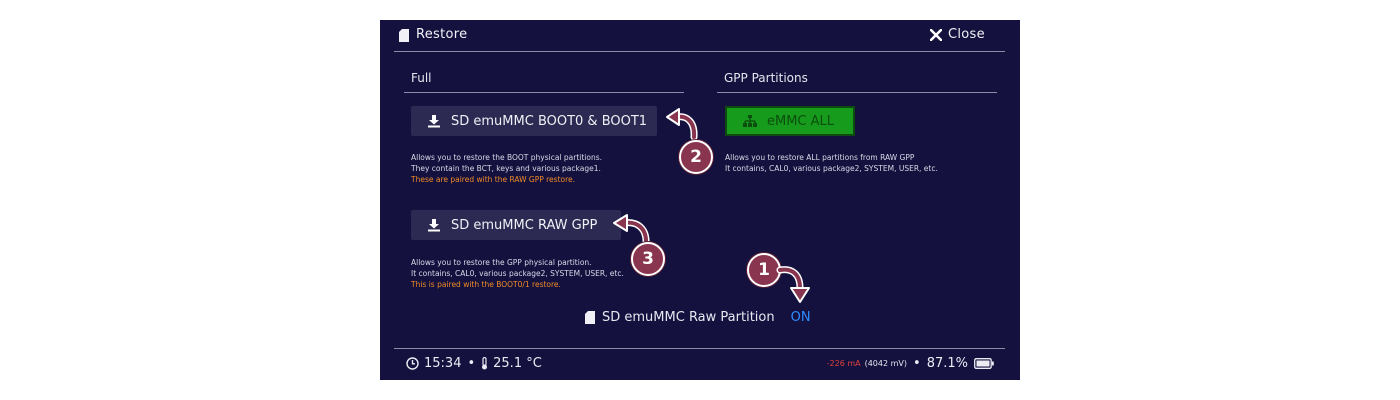 This screenshot has height=400, width=1400. I want to click on raw-partition-value: ON, so click(800, 317).